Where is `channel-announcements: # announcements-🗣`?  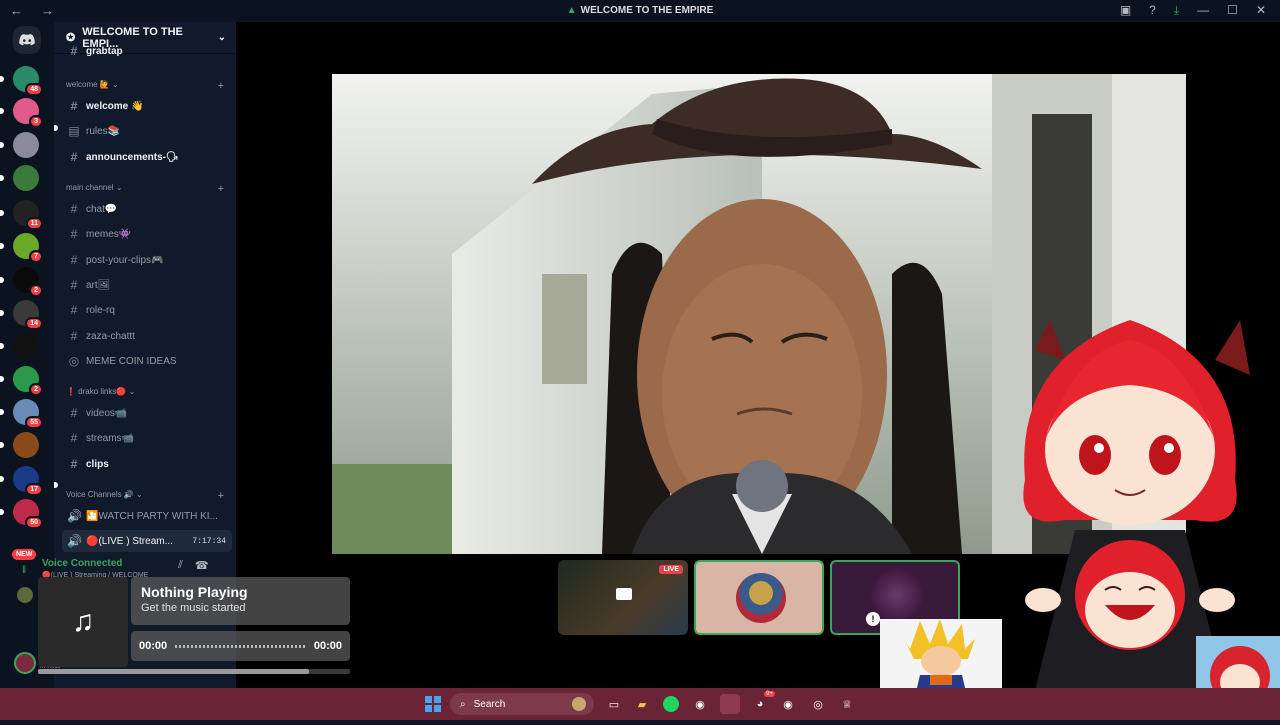
channel-announcements: # announcements-🗣 is located at coordinates (147, 157).